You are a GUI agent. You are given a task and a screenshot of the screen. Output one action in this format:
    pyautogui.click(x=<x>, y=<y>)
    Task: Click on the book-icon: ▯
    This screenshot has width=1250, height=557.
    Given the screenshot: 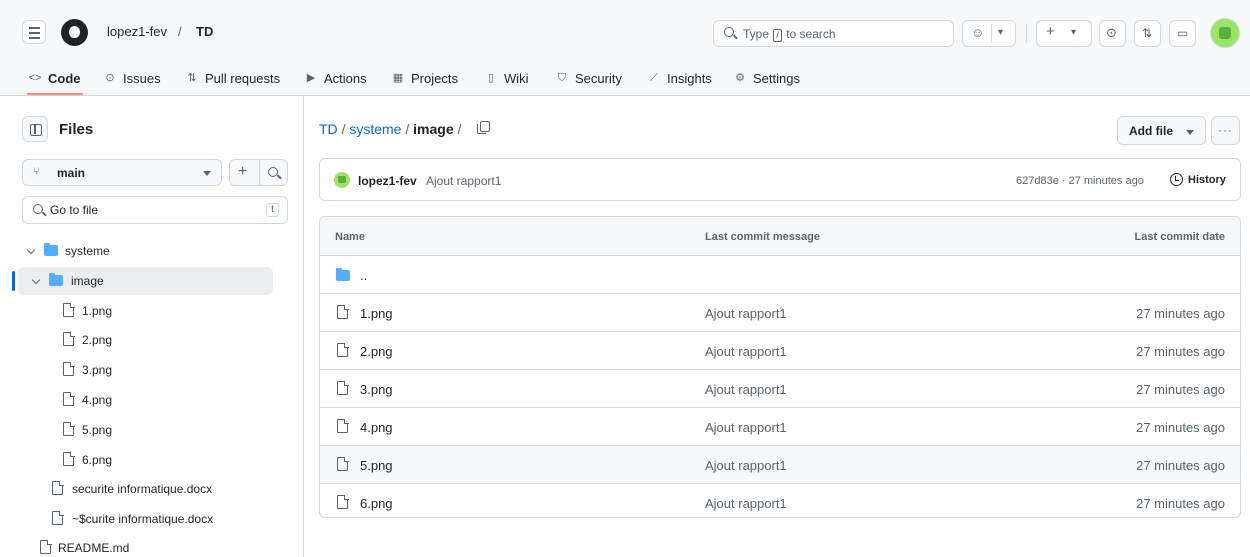 What is the action you would take?
    pyautogui.click(x=491, y=78)
    